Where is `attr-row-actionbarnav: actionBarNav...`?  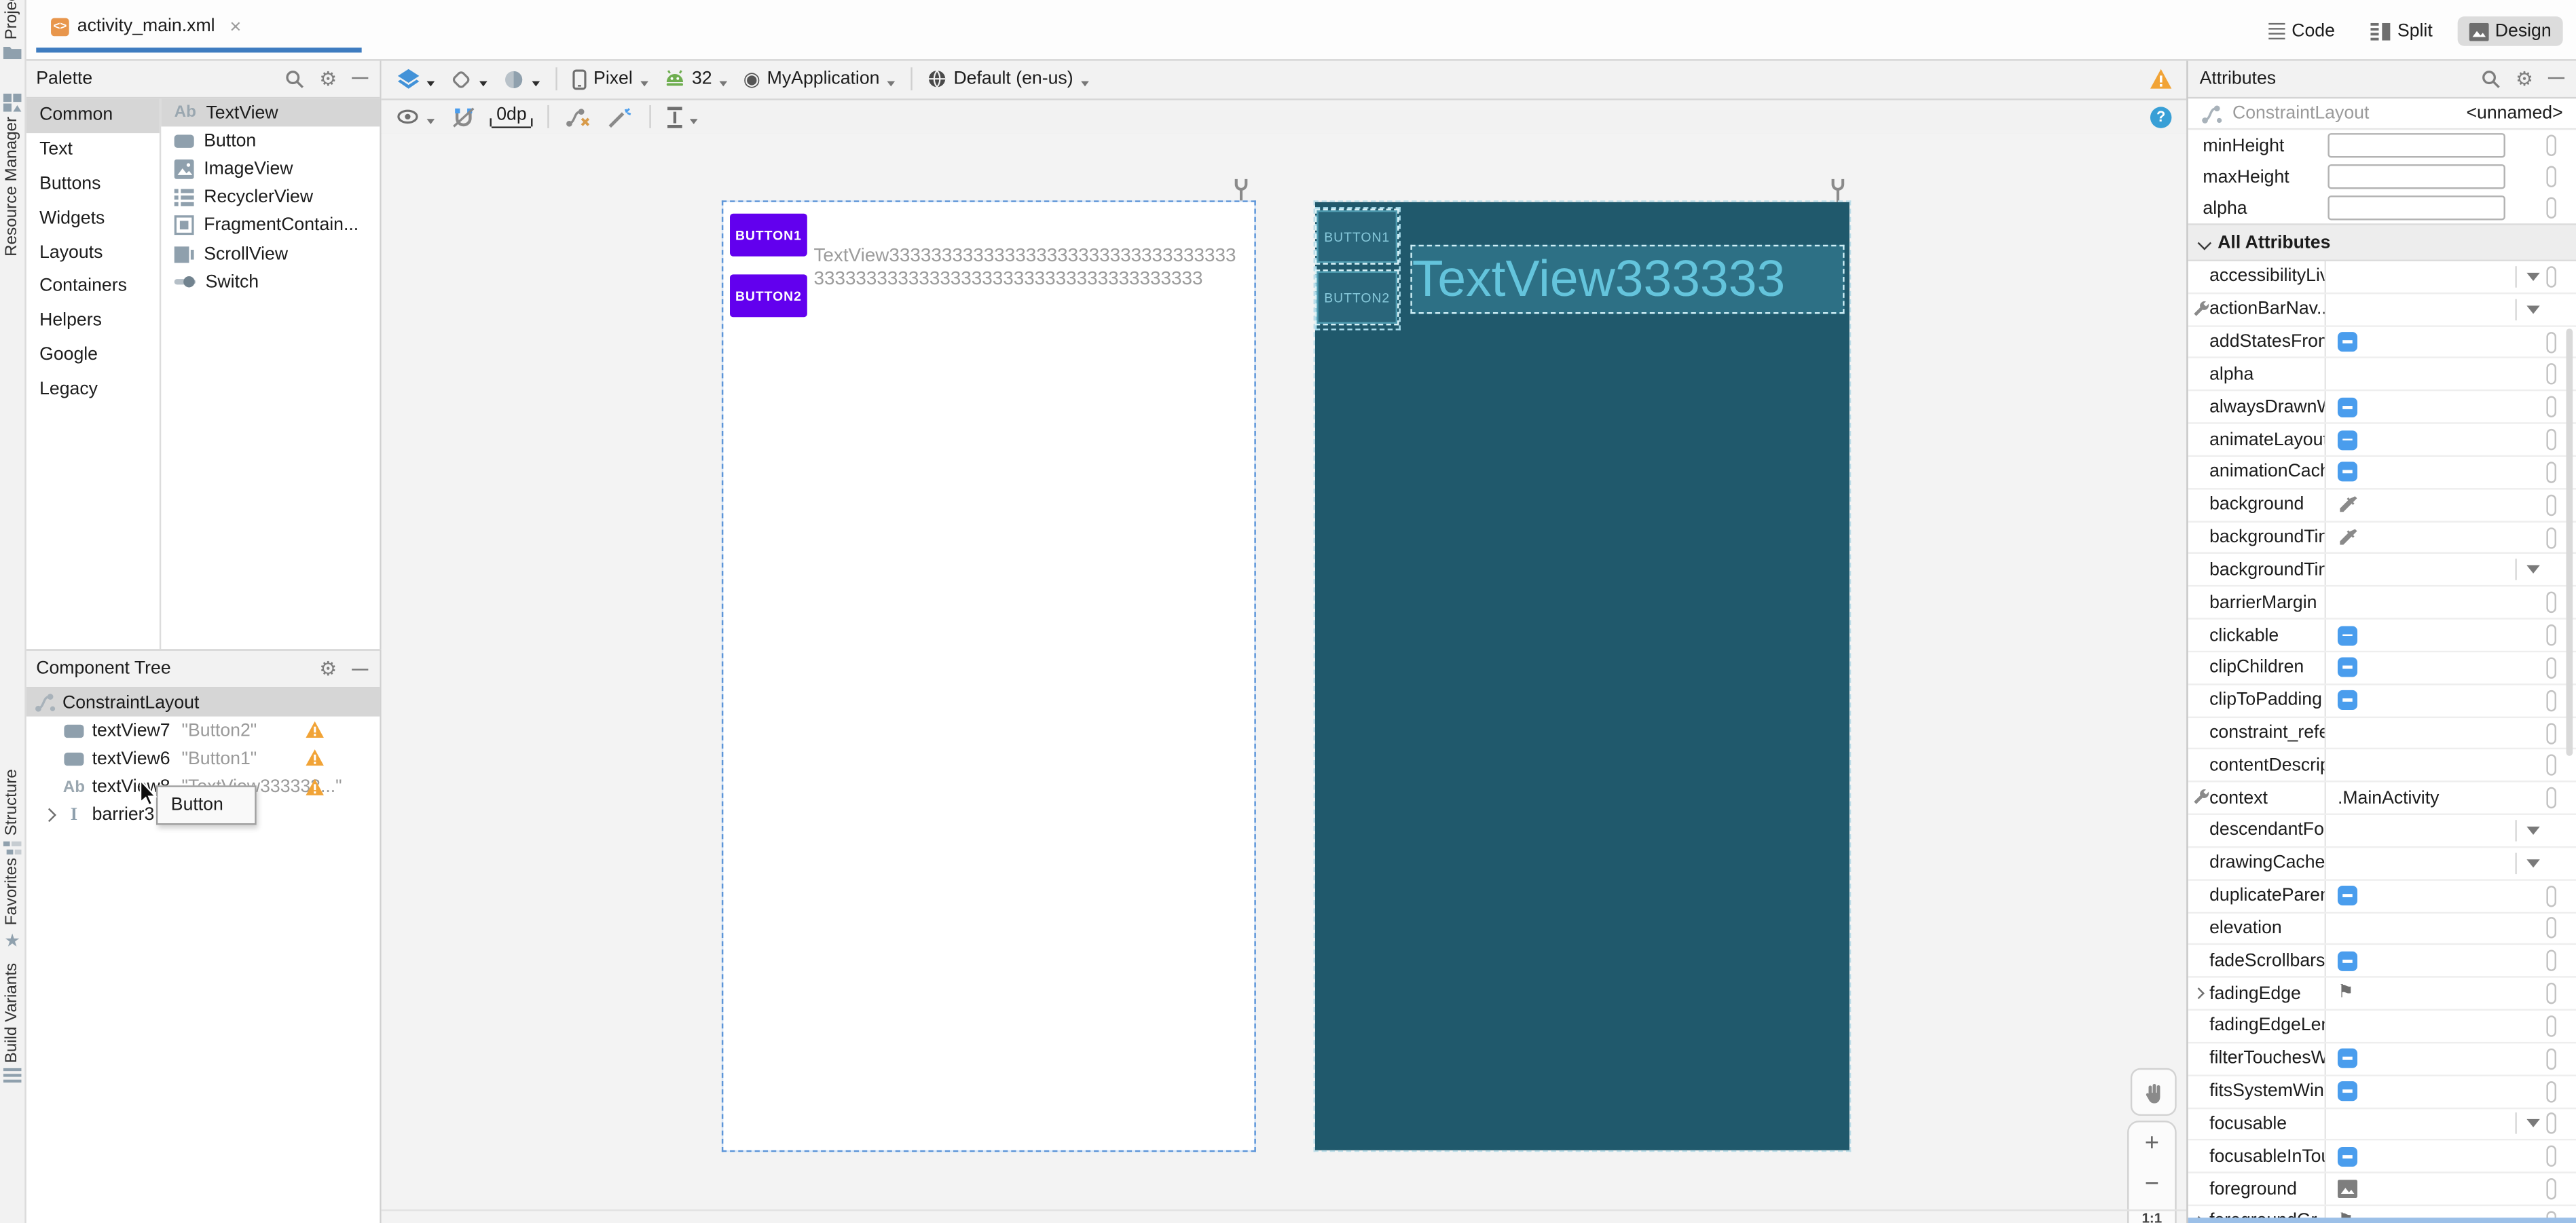
attr-row-actionbarnav: actionBarNav... is located at coordinates (2382, 309).